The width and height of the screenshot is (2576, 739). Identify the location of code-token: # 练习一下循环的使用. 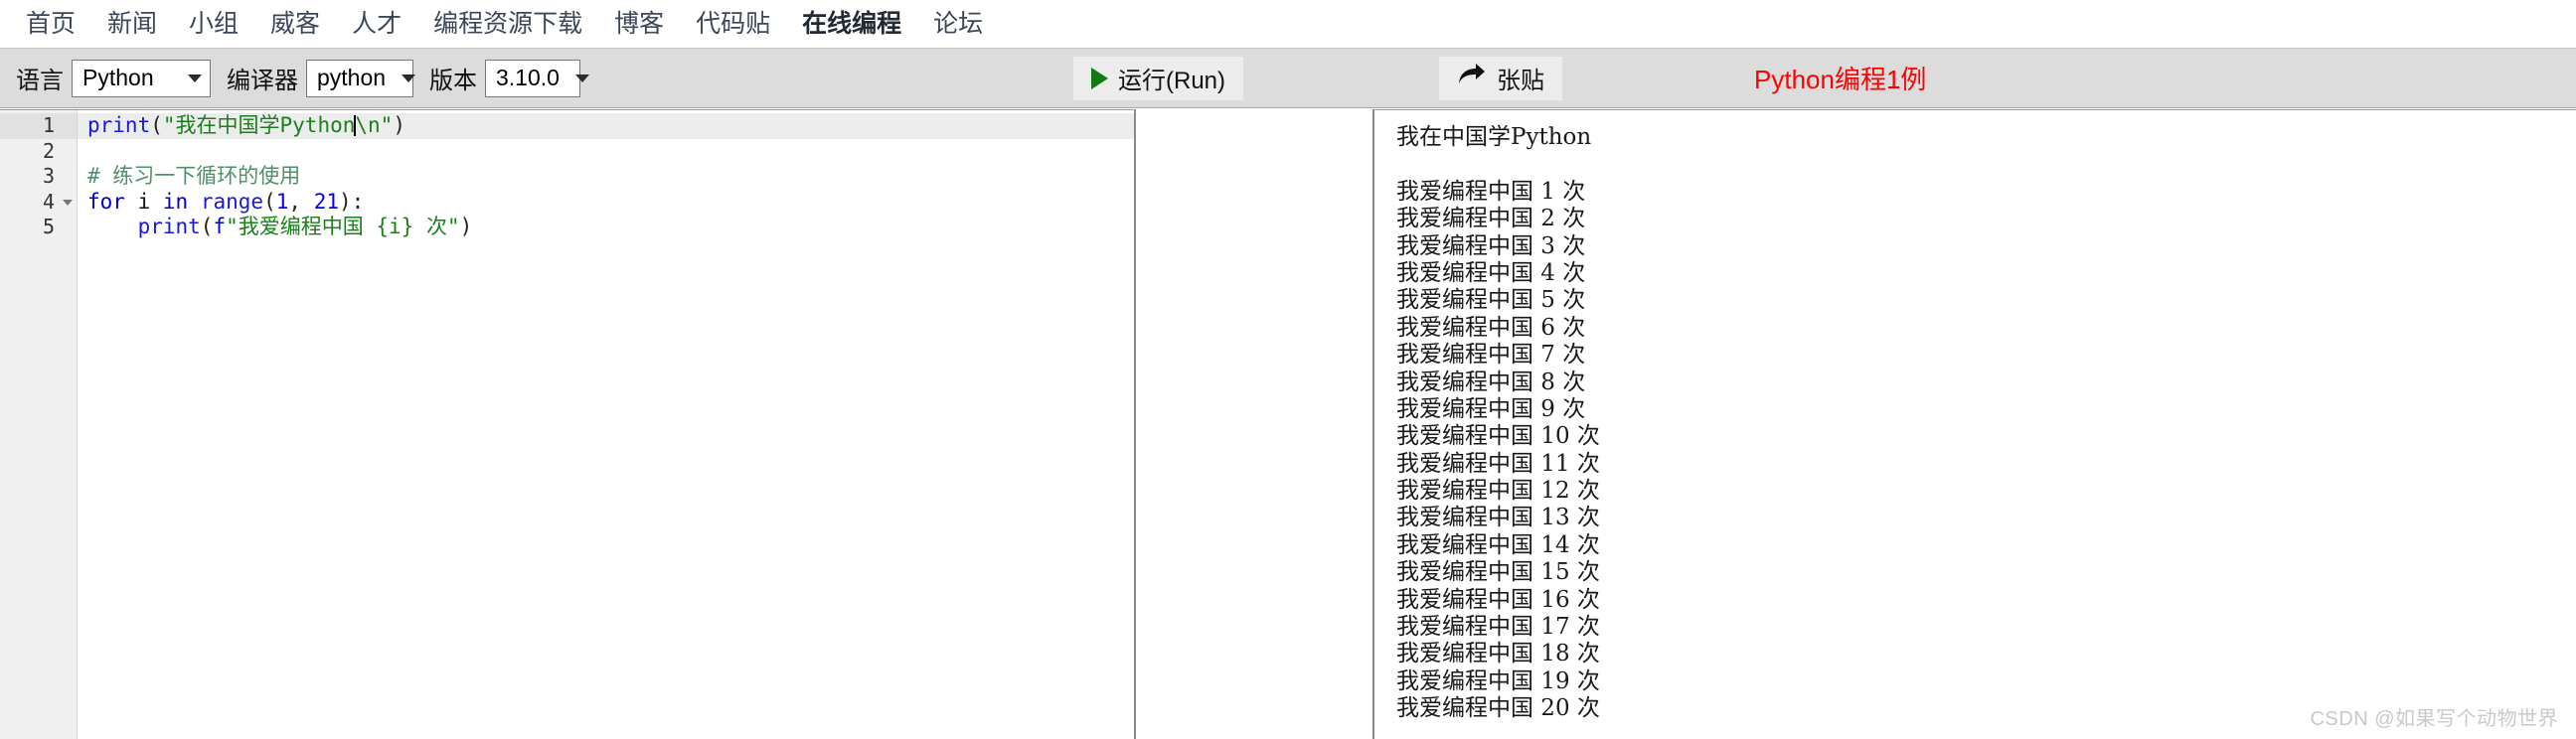
(194, 176).